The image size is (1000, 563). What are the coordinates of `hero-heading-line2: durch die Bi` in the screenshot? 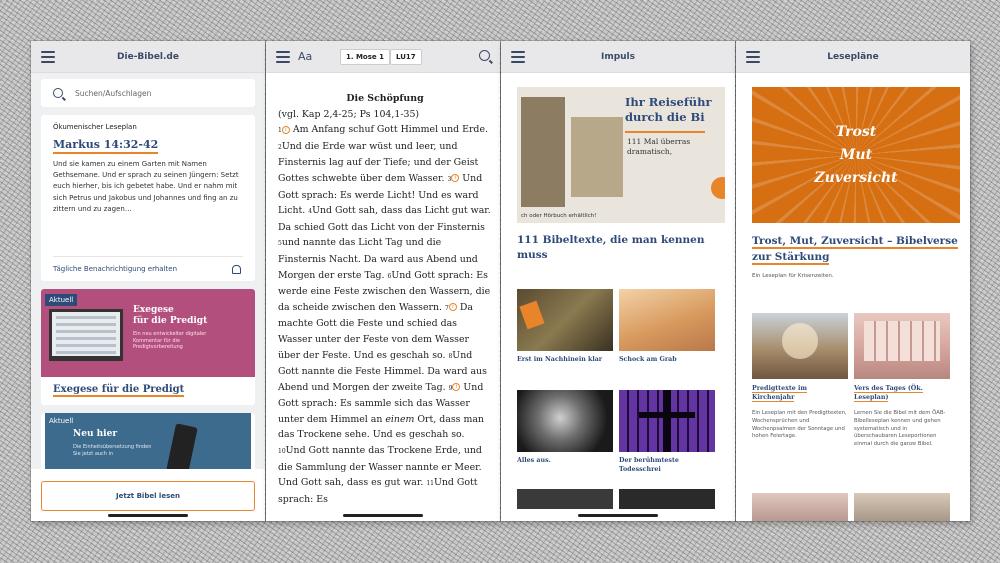 It's located at (665, 117).